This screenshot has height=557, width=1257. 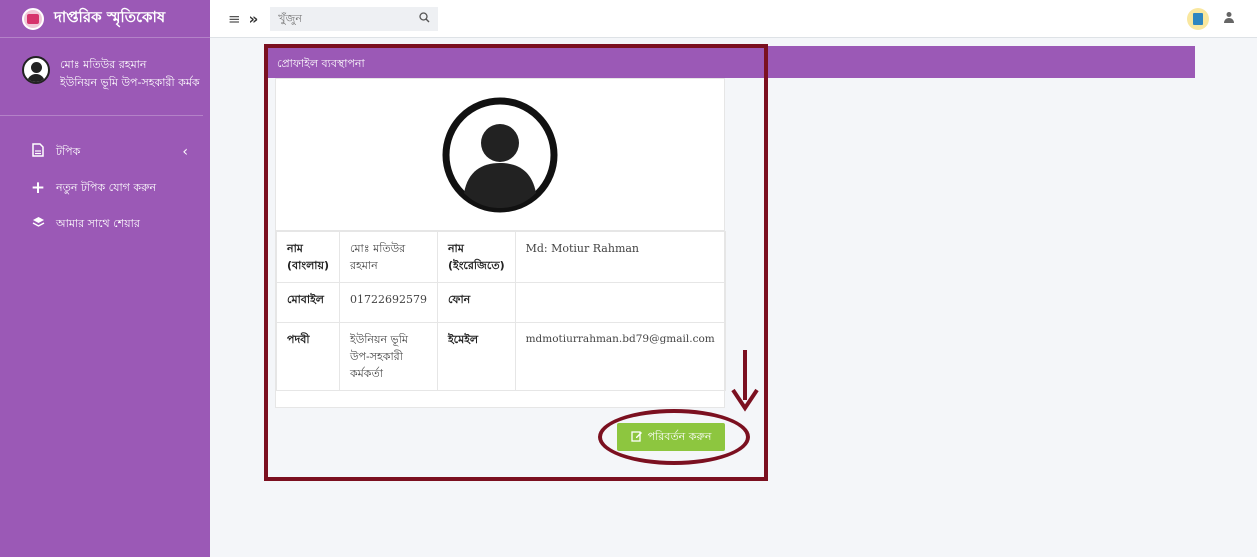 I want to click on search-input, so click(x=348, y=18).